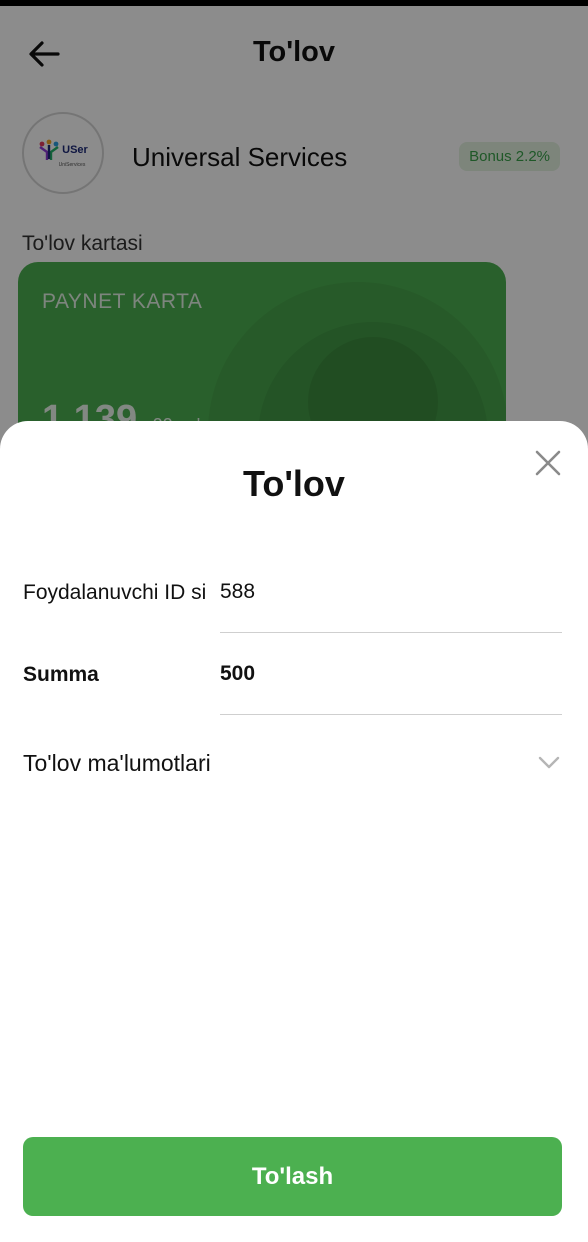 This screenshot has width=588, height=1242. I want to click on payment-details-label: To'lov ma'lumotlari, so click(117, 762).